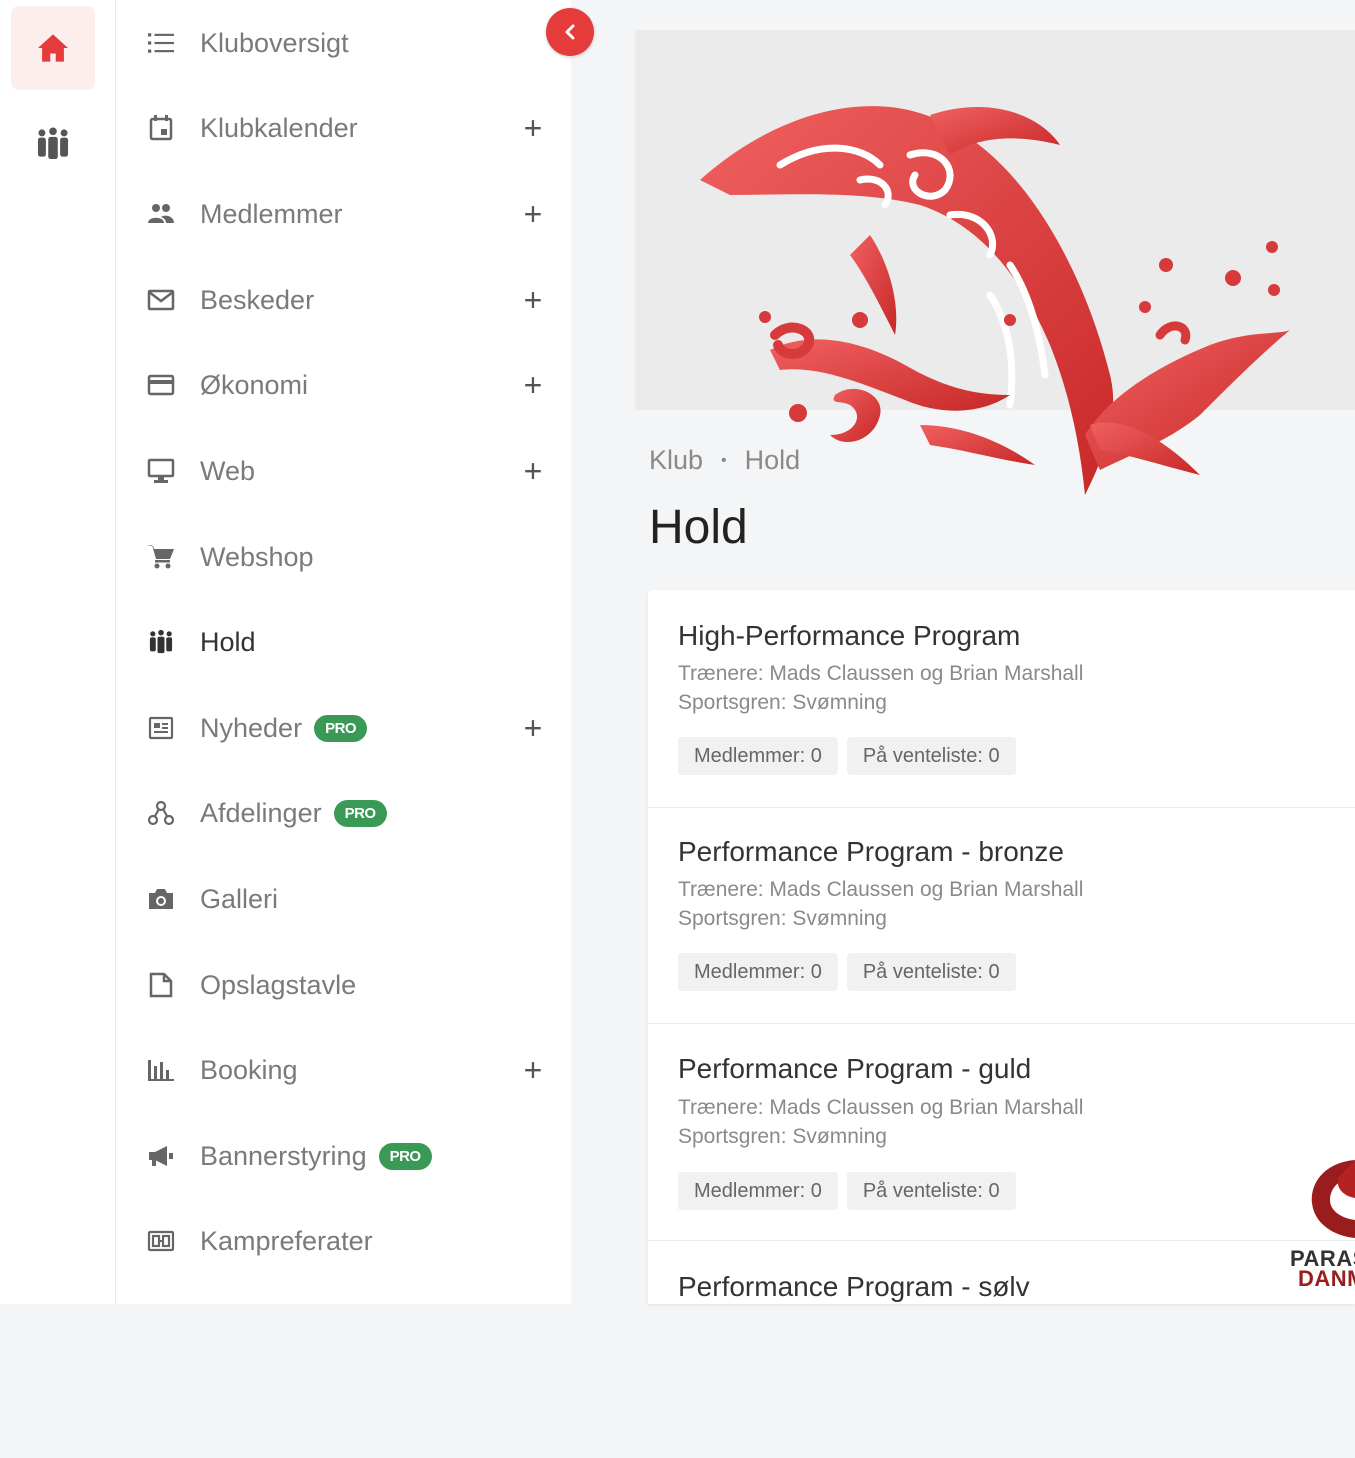 The width and height of the screenshot is (1355, 1458). What do you see at coordinates (161, 385) in the screenshot?
I see `credit-card-icon` at bounding box center [161, 385].